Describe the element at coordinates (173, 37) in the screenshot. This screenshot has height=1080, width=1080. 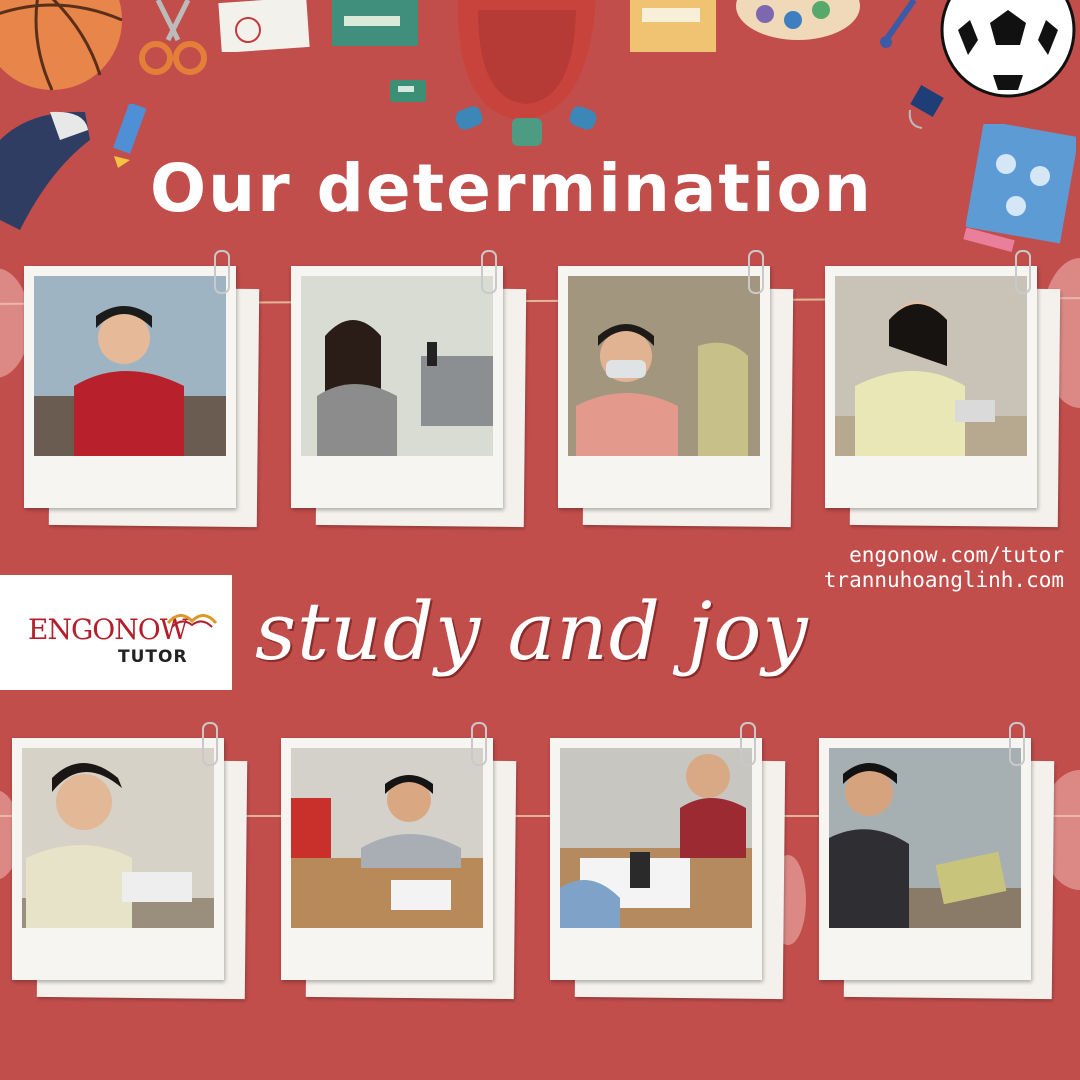
I see `scissors-icon` at that location.